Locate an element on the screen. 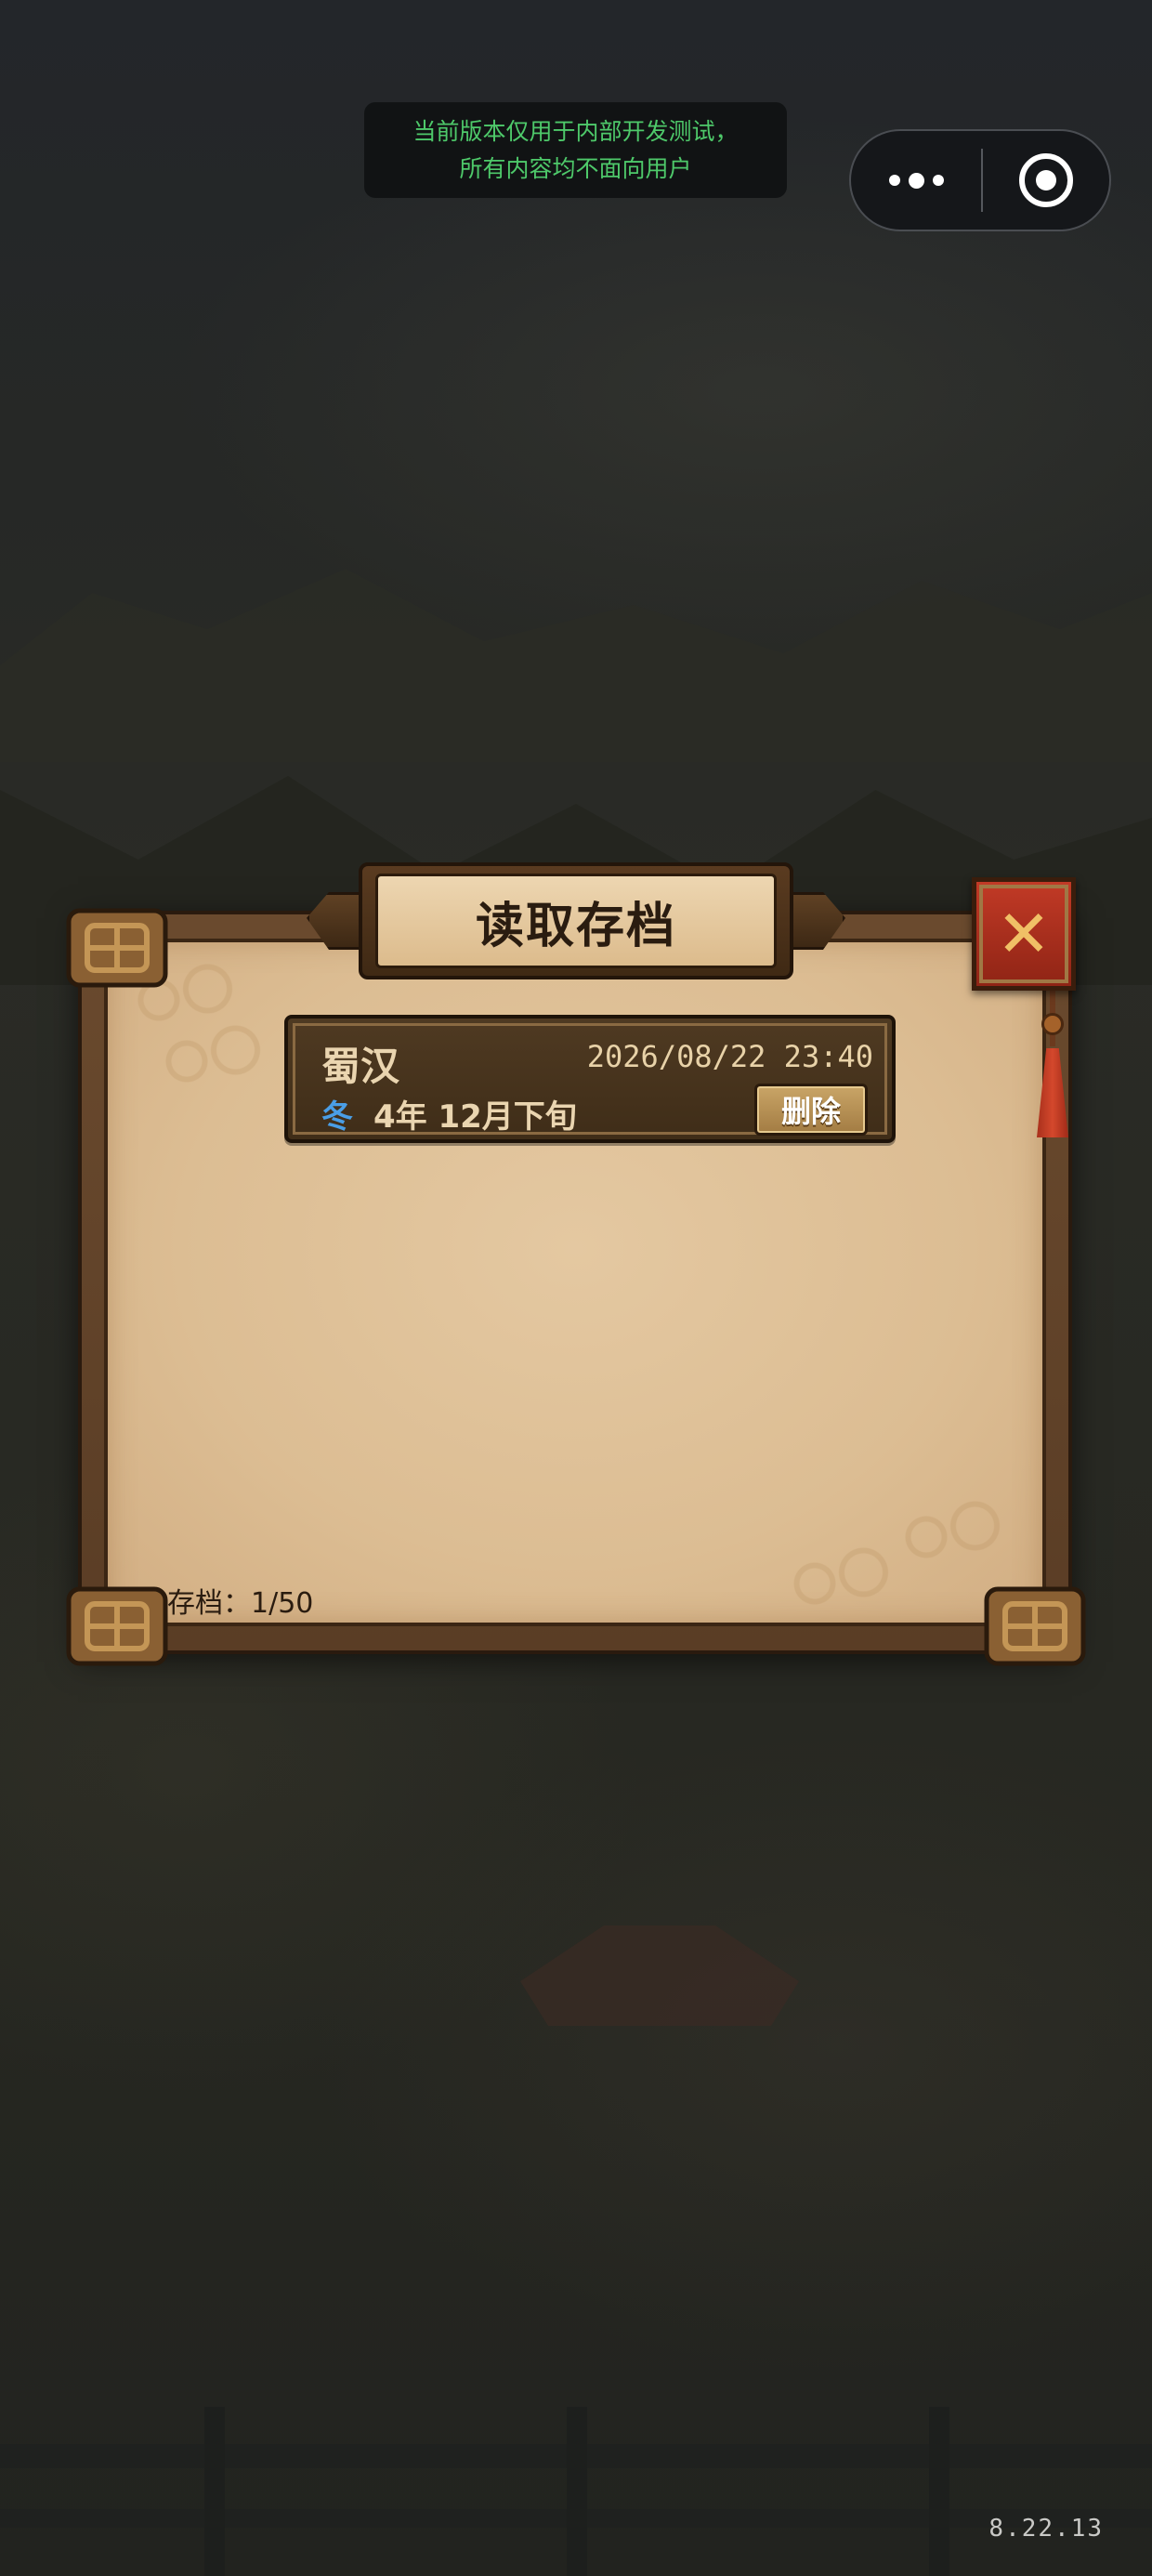 This screenshot has width=1152, height=2576. knot-ornament-top-left is located at coordinates (117, 947).